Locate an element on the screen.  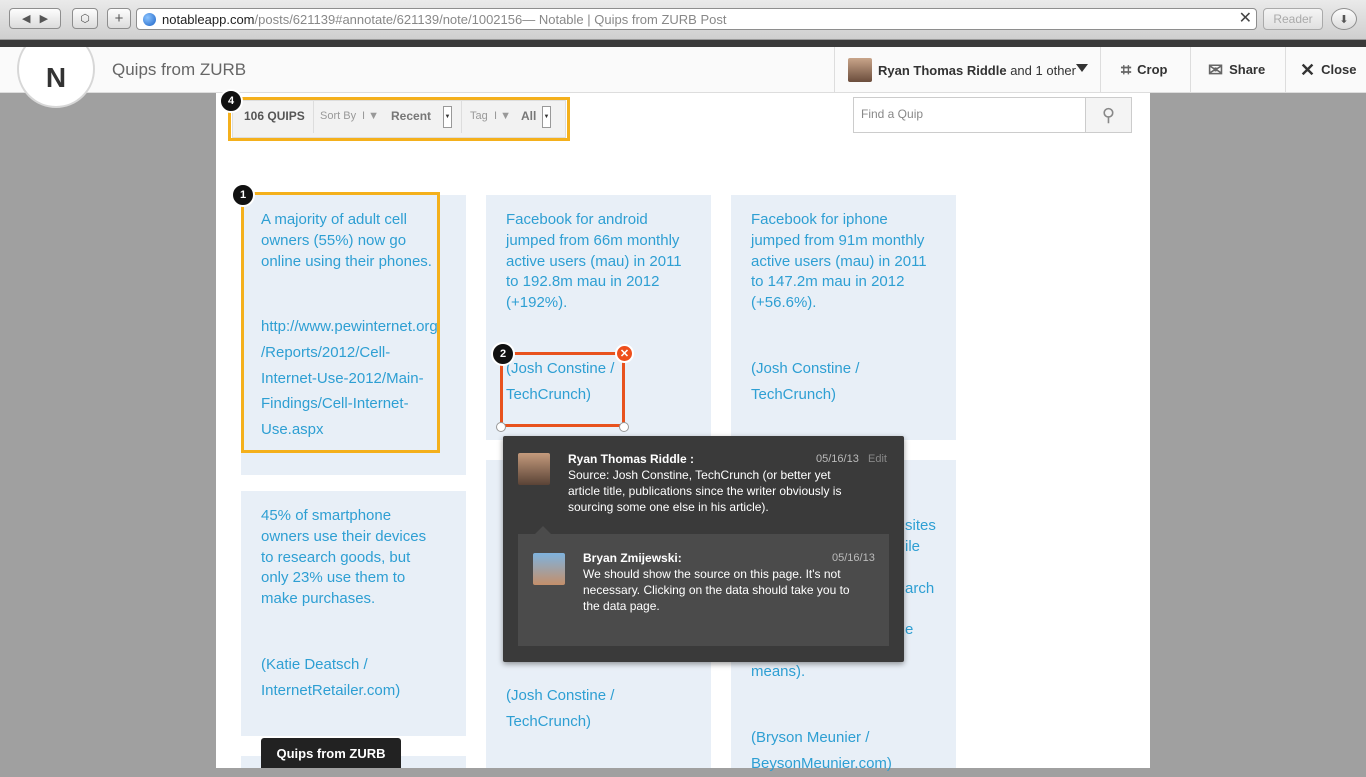
quip-line: online using their phones. is located at coordinates (346, 261).